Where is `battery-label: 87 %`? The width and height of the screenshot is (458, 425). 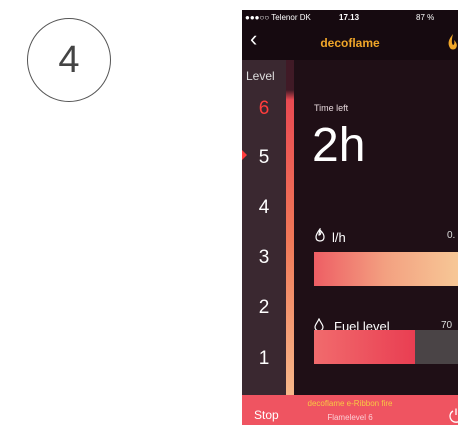 battery-label: 87 % is located at coordinates (425, 17).